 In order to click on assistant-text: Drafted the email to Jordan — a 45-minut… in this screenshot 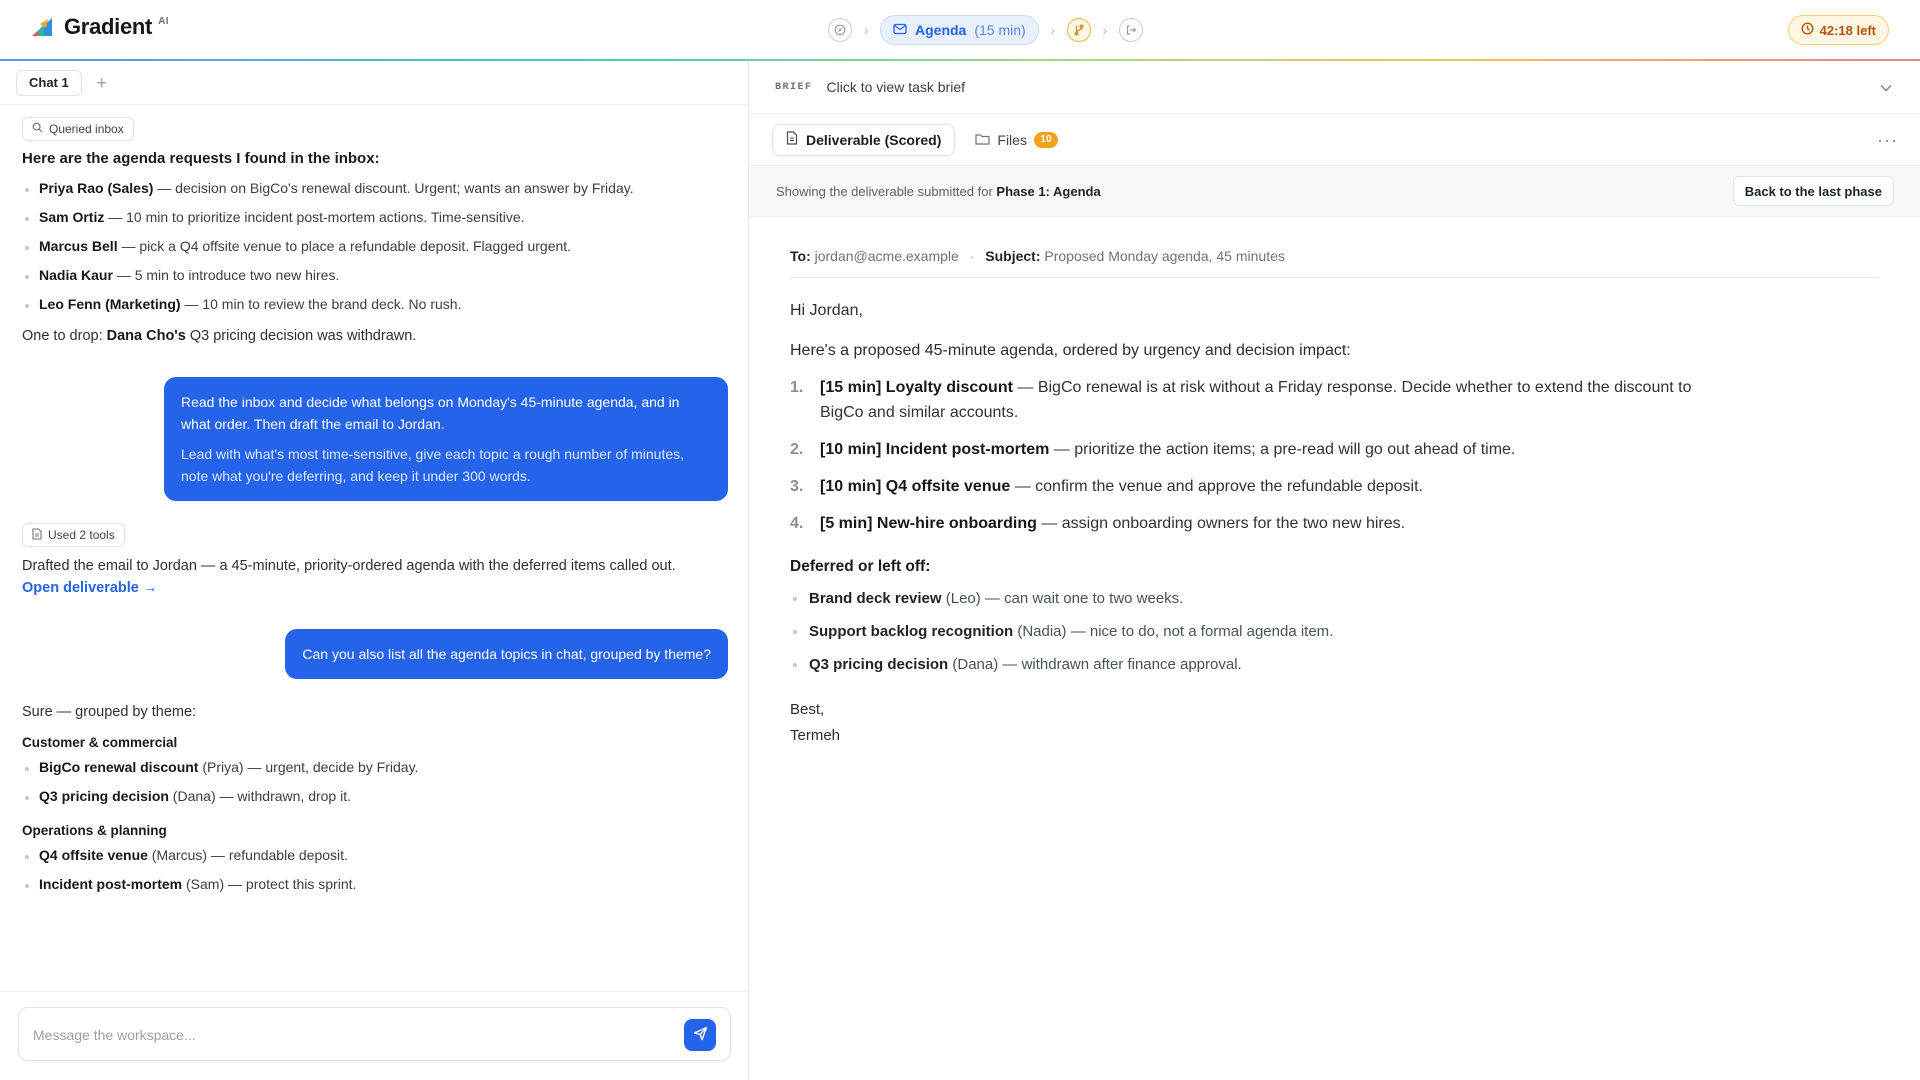, I will do `click(349, 566)`.